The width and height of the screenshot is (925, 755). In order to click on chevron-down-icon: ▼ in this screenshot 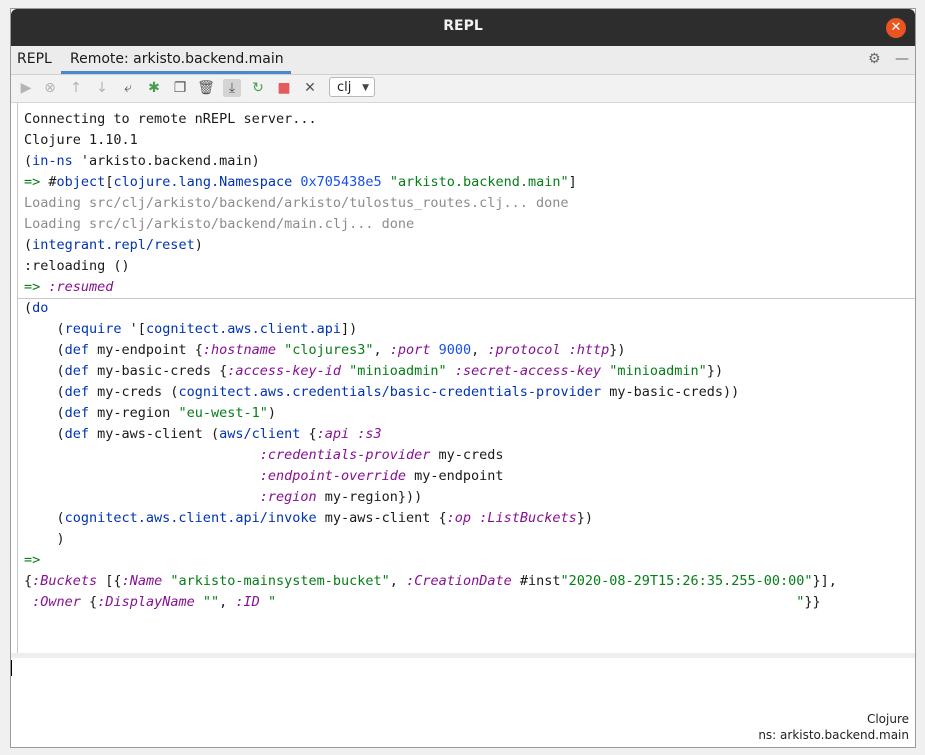, I will do `click(365, 88)`.